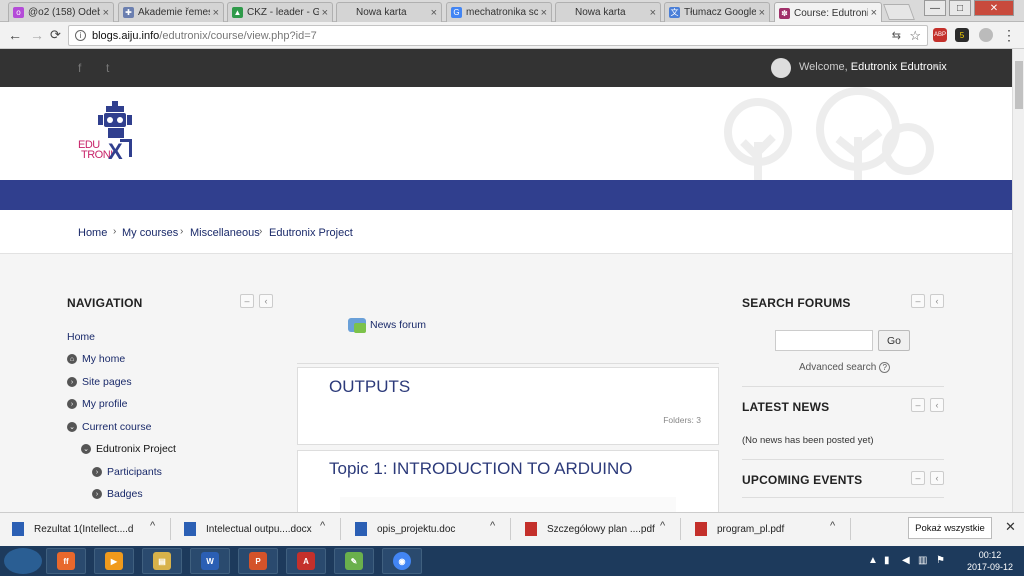 The height and width of the screenshot is (576, 1024). What do you see at coordinates (887, 560) in the screenshot?
I see `tray-battery-icon: ▮` at bounding box center [887, 560].